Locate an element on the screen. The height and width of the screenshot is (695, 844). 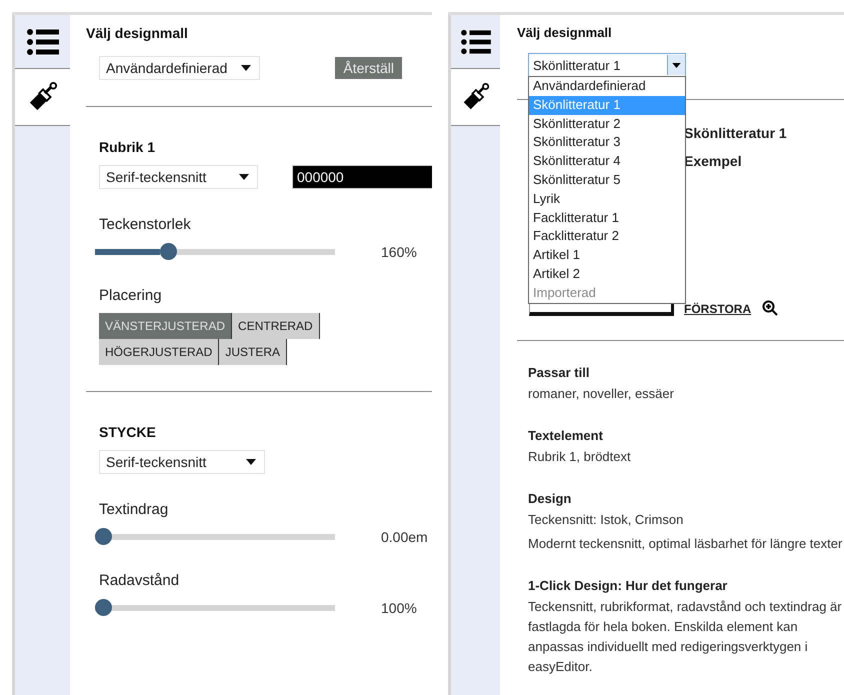
info-text: romaner, noveller, essäer is located at coordinates (601, 394).